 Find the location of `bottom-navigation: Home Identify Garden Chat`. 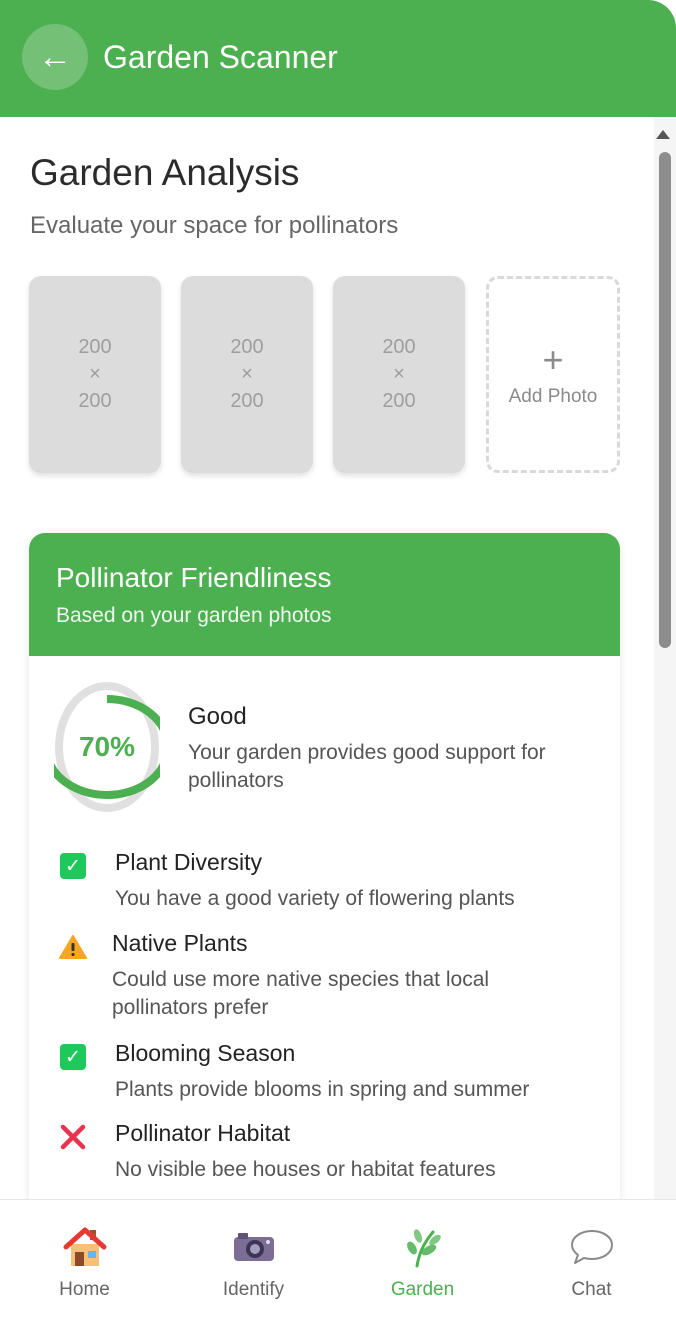

bottom-navigation: Home Identify Garden Chat is located at coordinates (338, 1260).